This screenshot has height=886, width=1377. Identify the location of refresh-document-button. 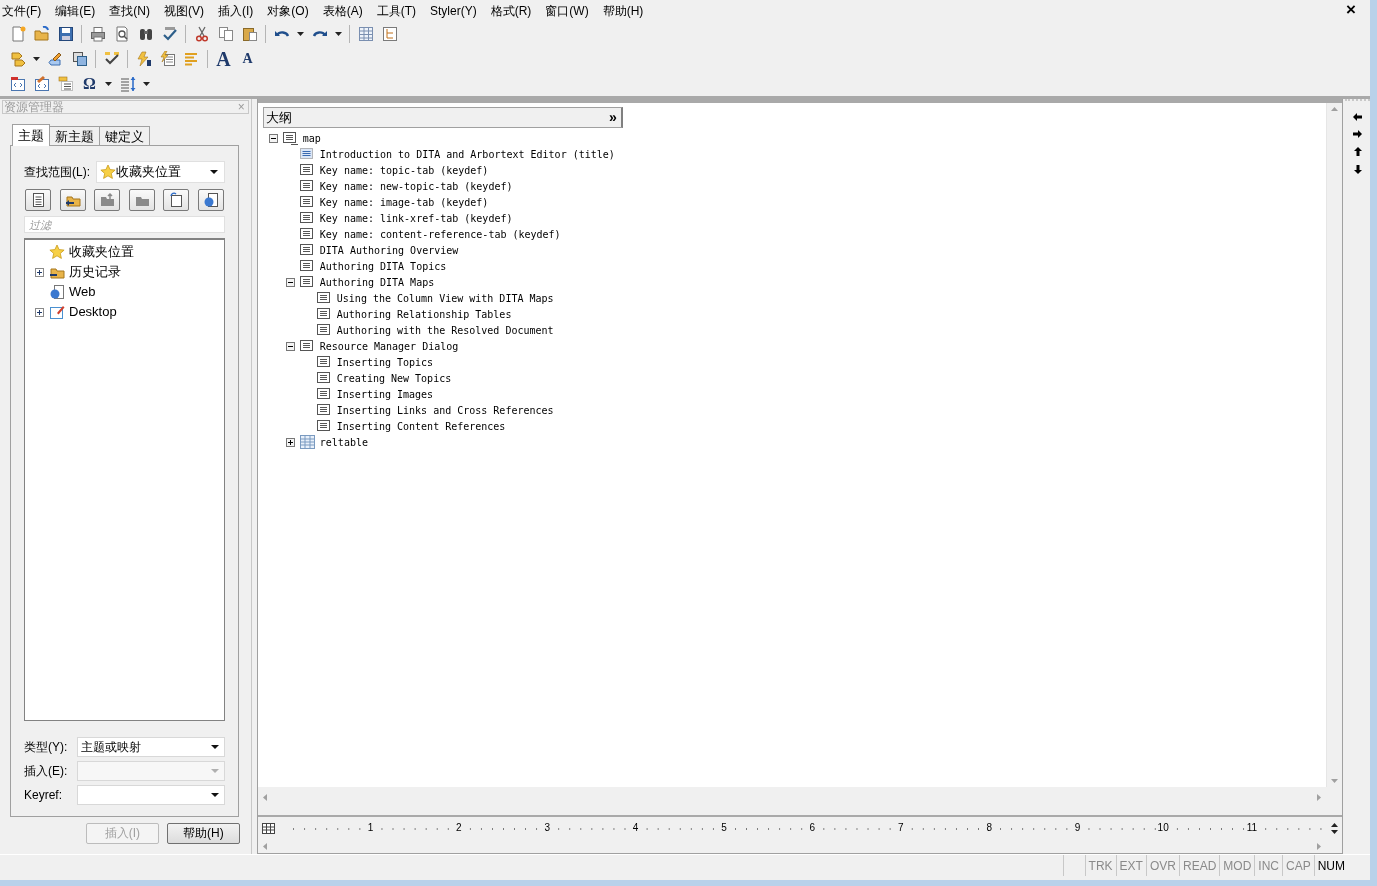
(176, 200).